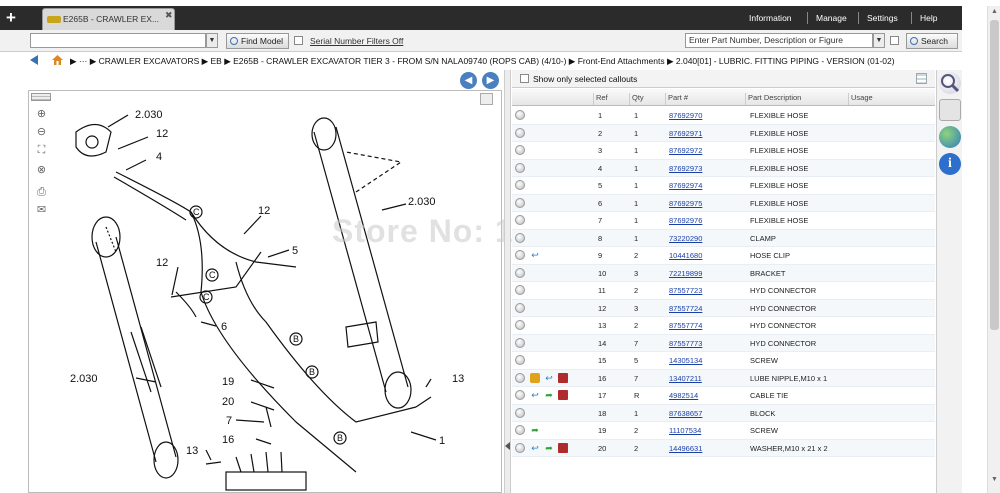  I want to click on table-row: 13 2 87557774 HYD CONNECTOR, so click(723, 326).